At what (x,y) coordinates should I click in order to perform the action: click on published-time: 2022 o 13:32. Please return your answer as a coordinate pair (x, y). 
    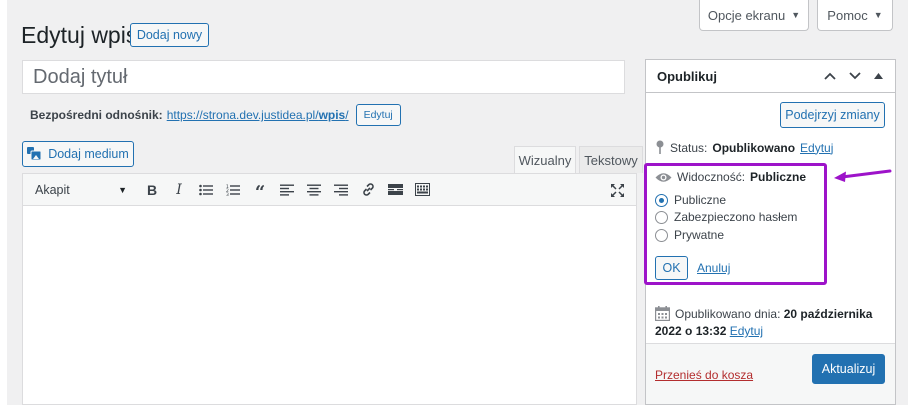
    Looking at the image, I should click on (691, 331).